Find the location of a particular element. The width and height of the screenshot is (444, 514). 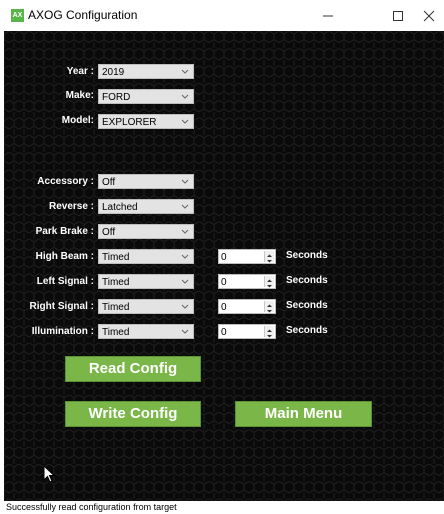

right-signal-seconds-stepper: 0 is located at coordinates (247, 306).